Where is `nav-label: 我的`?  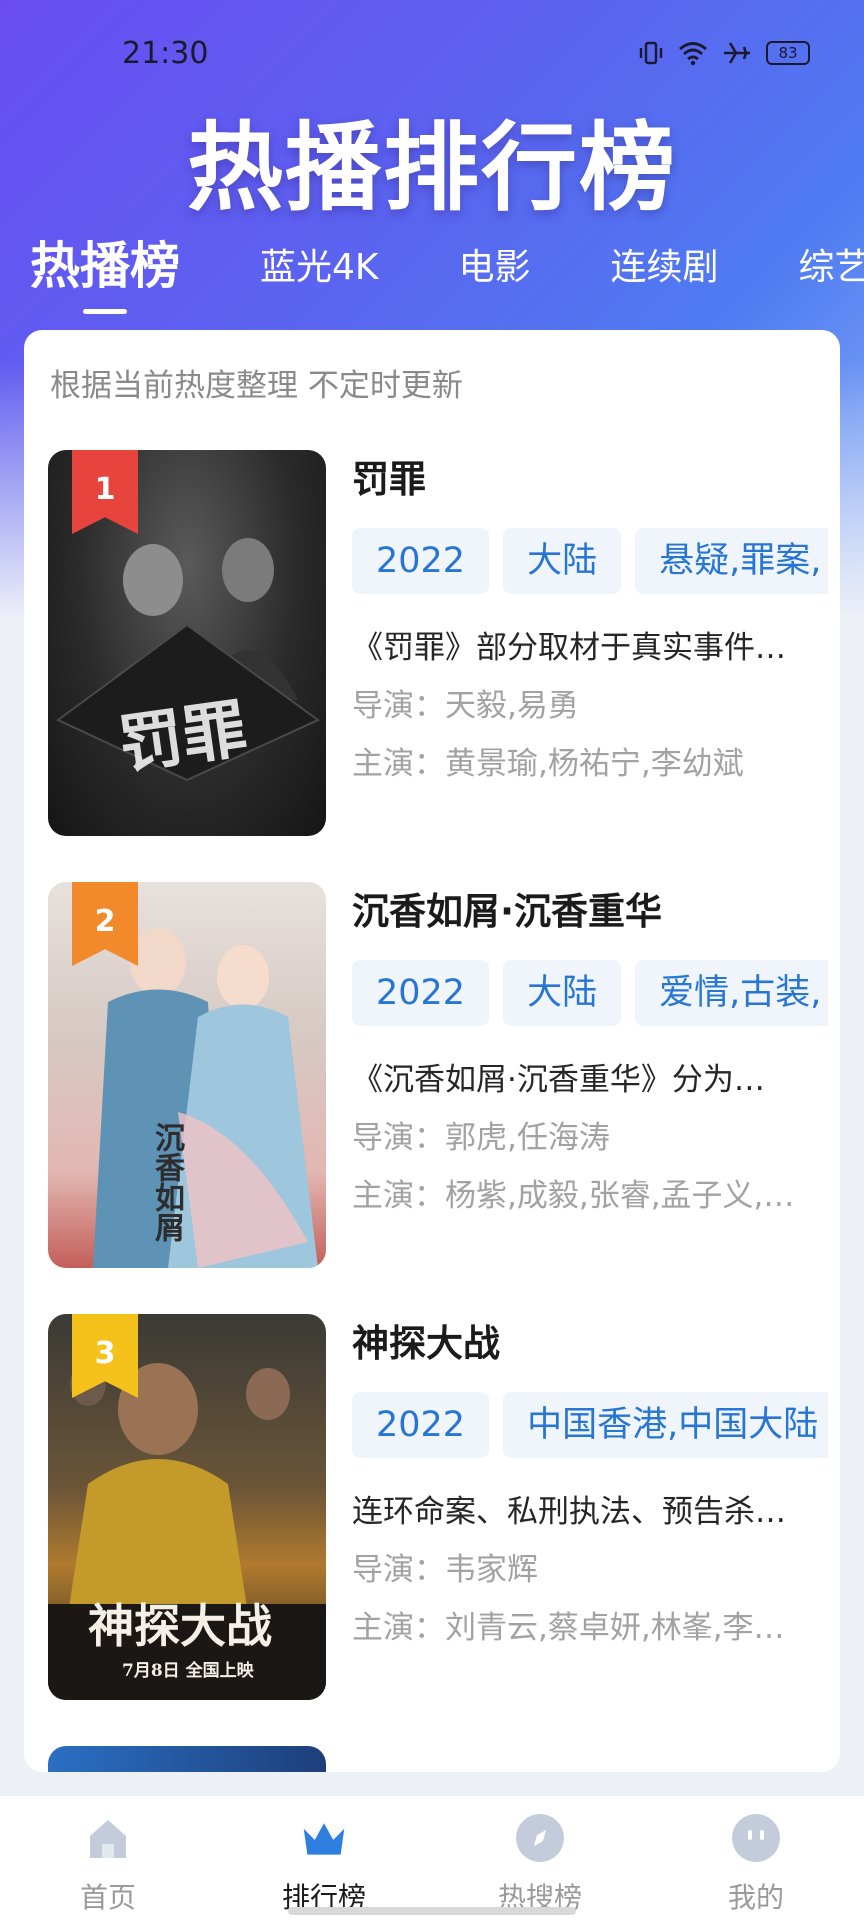 nav-label: 我的 is located at coordinates (755, 1897).